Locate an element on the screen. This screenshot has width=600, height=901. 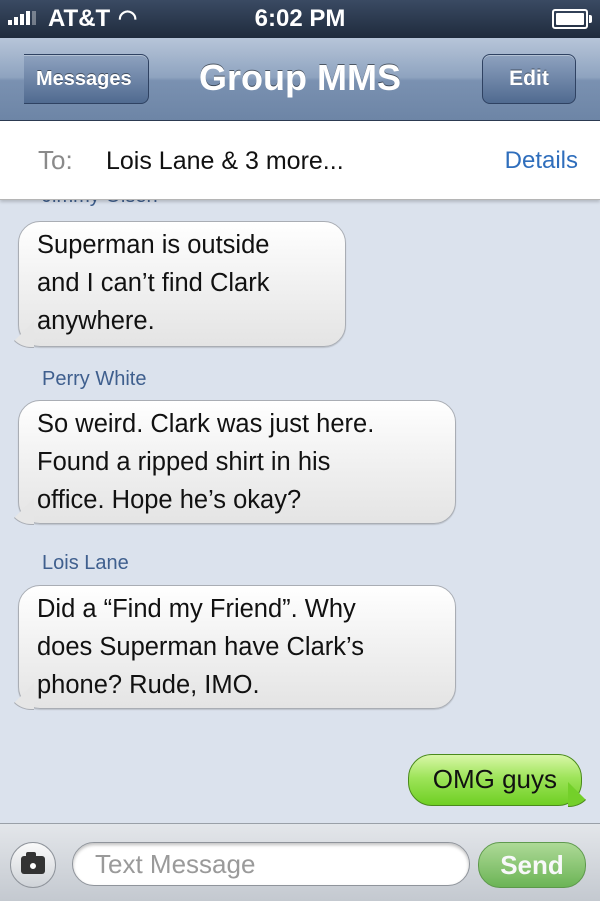
navigation-bar: Messages Group MMS Edit is located at coordinates (300, 79).